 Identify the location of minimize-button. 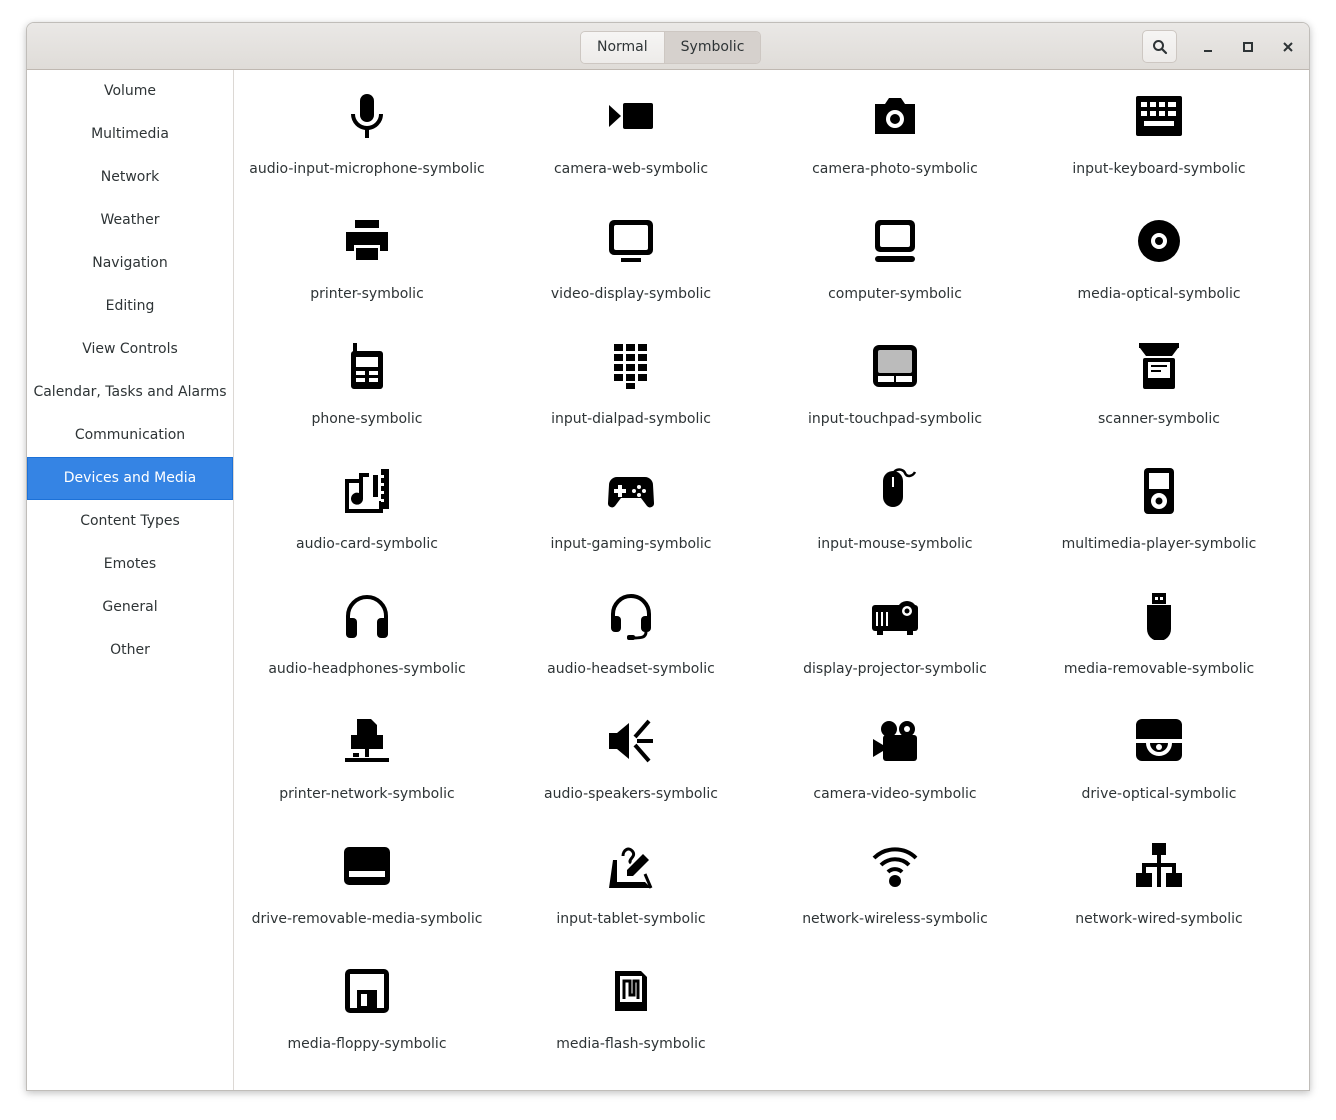
(1208, 47).